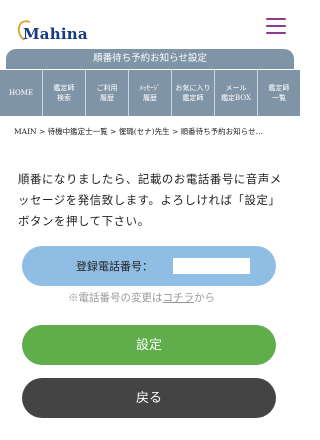  What do you see at coordinates (149, 398) in the screenshot?
I see `back-button: 戻る` at bounding box center [149, 398].